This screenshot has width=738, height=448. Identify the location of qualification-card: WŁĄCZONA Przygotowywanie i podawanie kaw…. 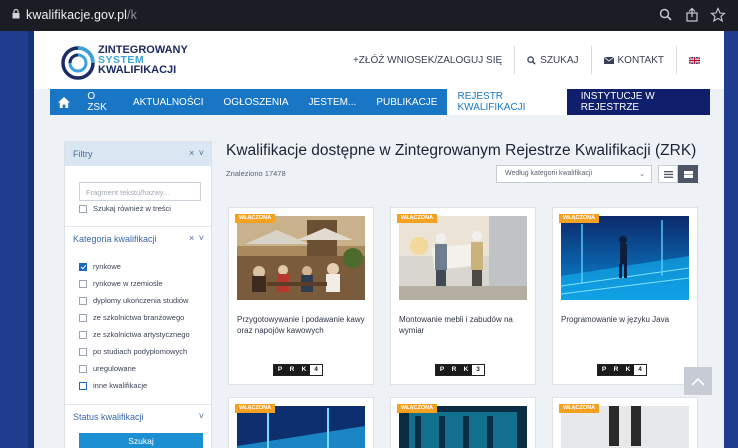
(301, 296).